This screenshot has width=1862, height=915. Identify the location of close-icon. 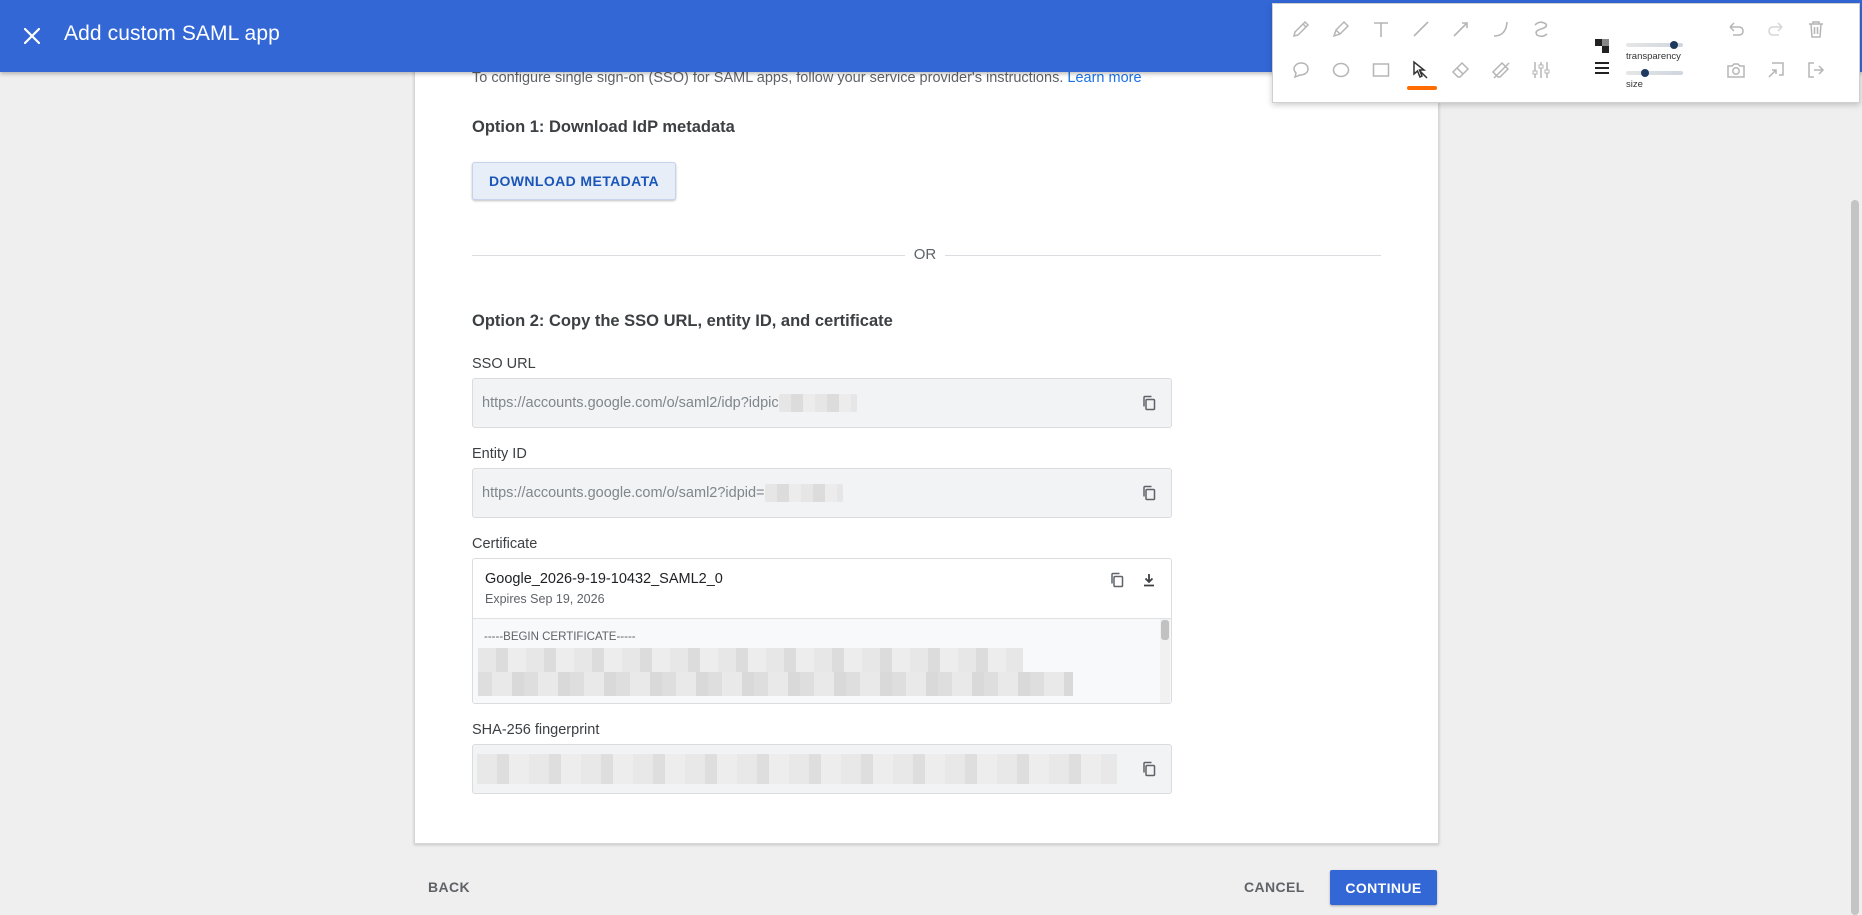
(32, 36).